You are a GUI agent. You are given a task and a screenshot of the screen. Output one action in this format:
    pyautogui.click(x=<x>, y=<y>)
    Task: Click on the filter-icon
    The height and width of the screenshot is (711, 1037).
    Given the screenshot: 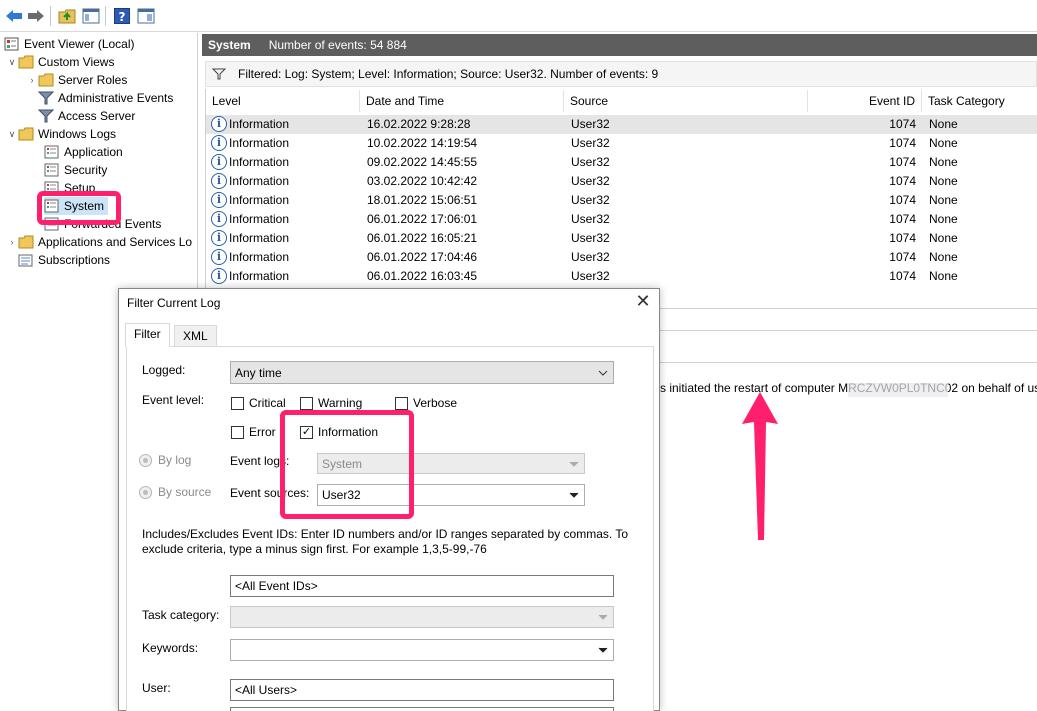 What is the action you would take?
    pyautogui.click(x=46, y=98)
    